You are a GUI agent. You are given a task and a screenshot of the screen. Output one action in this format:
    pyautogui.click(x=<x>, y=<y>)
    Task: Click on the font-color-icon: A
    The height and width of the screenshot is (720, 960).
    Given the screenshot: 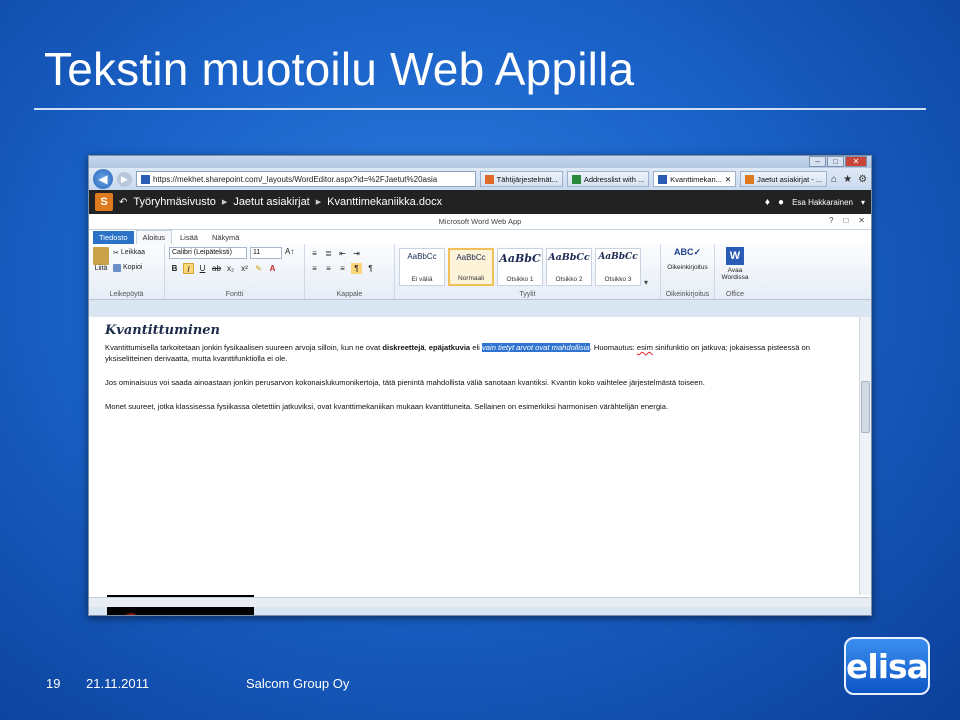 What is the action you would take?
    pyautogui.click(x=272, y=268)
    